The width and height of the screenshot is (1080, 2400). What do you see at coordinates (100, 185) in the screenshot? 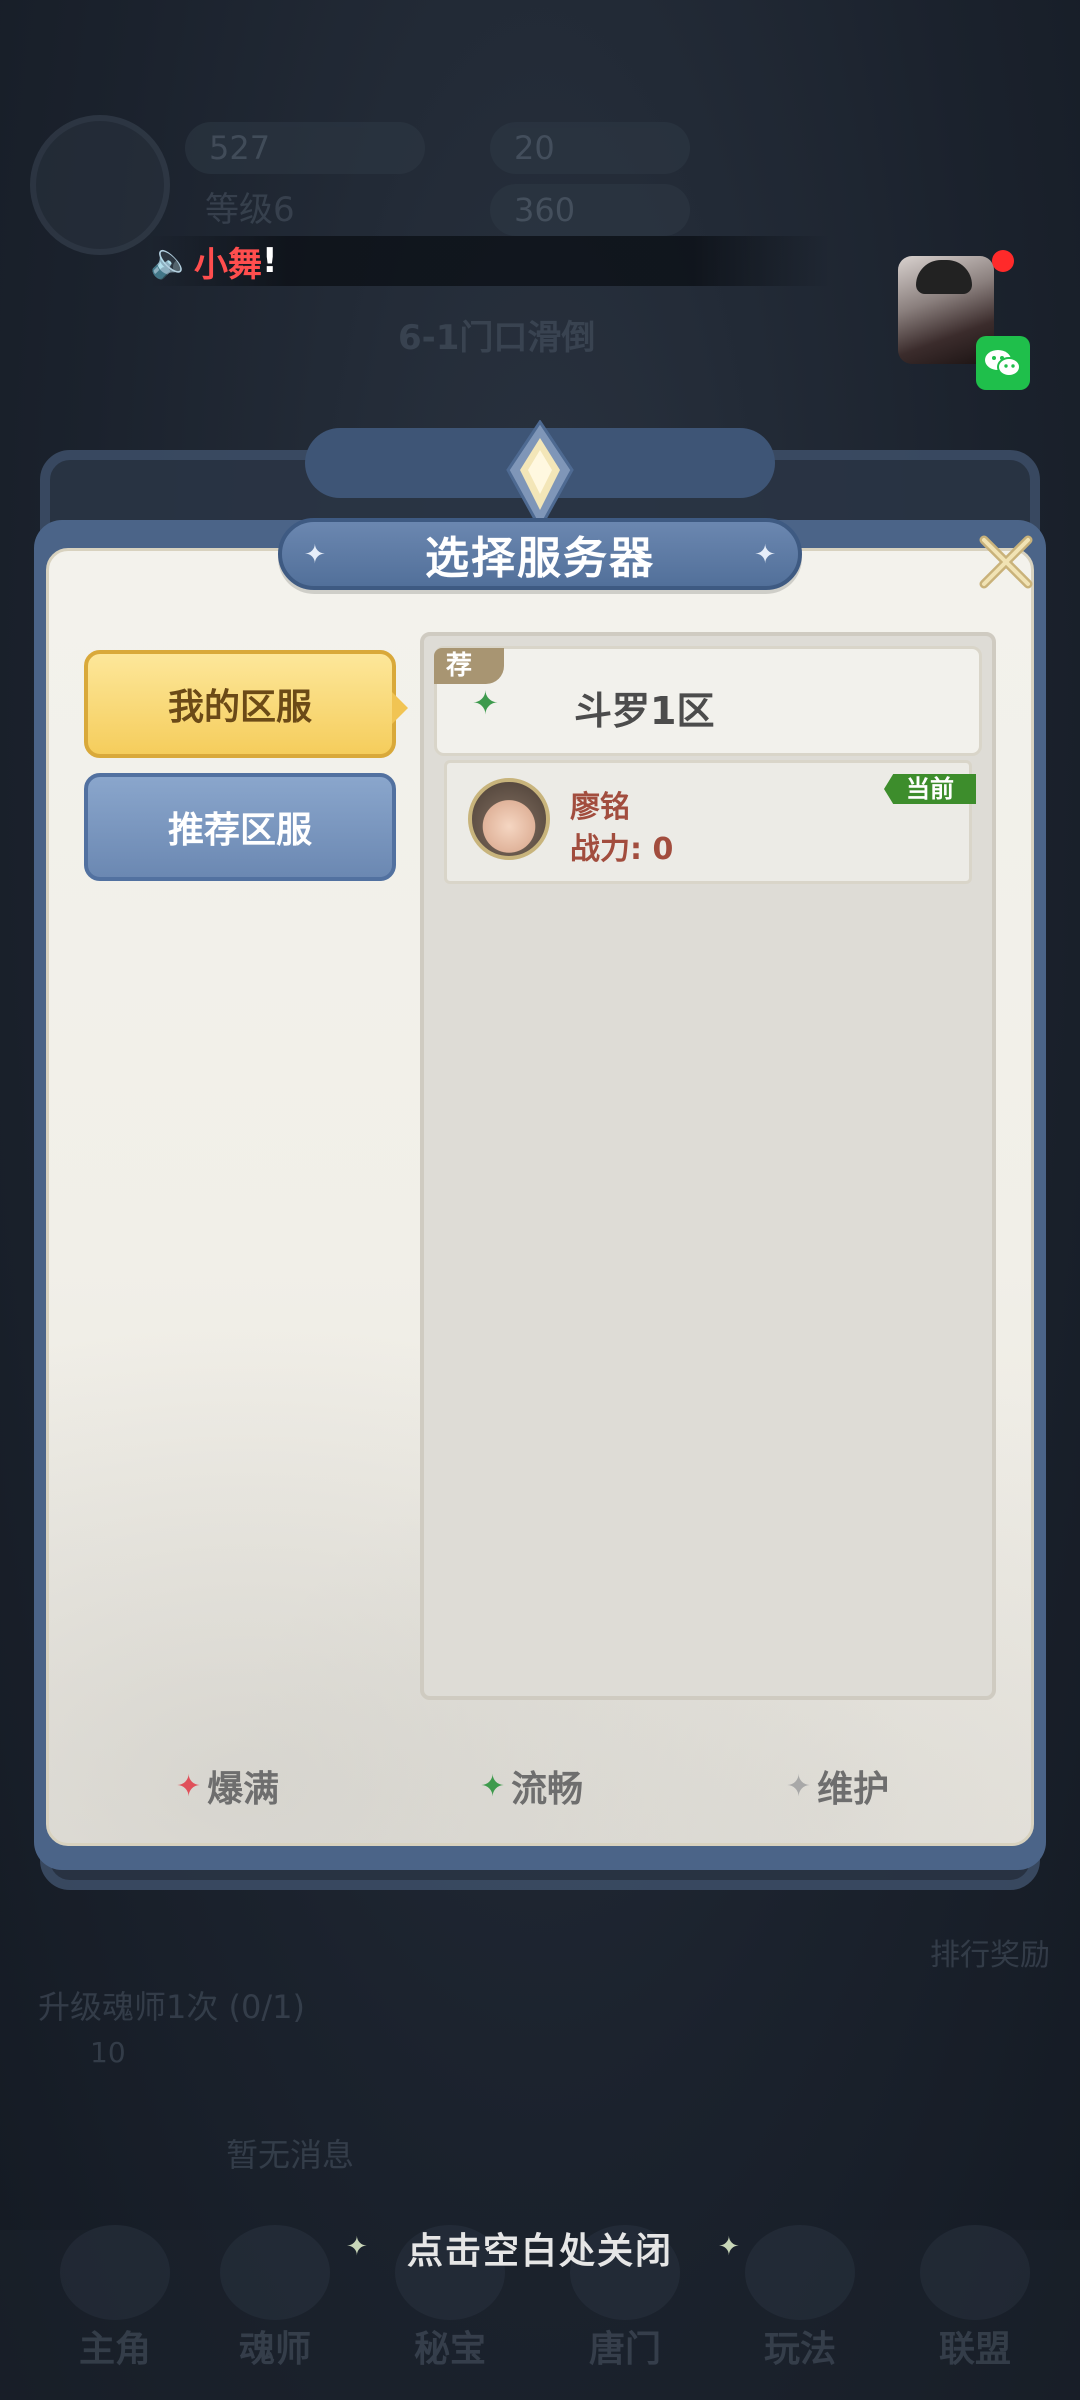
I see `player-avatar` at bounding box center [100, 185].